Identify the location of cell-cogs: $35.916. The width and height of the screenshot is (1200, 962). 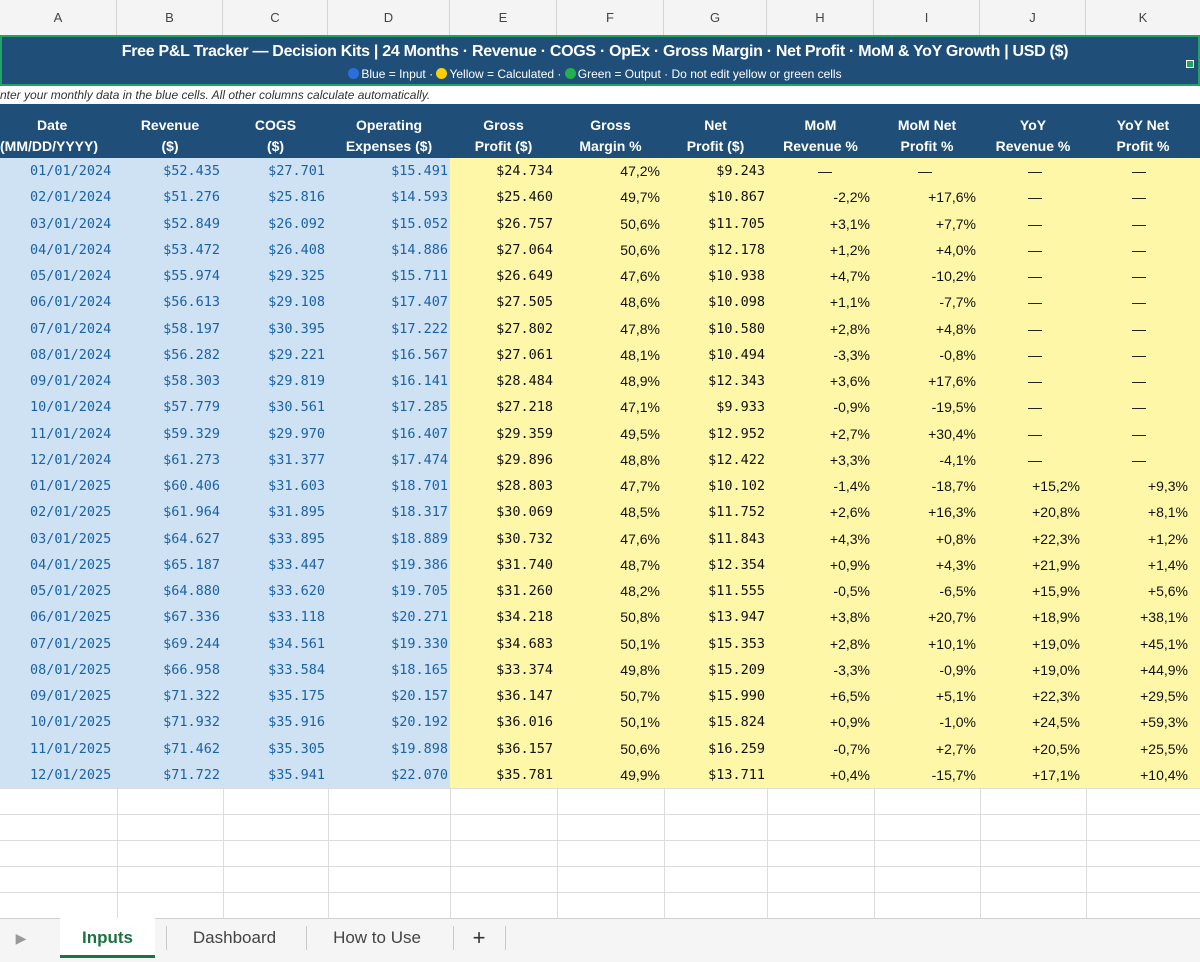
(290, 722).